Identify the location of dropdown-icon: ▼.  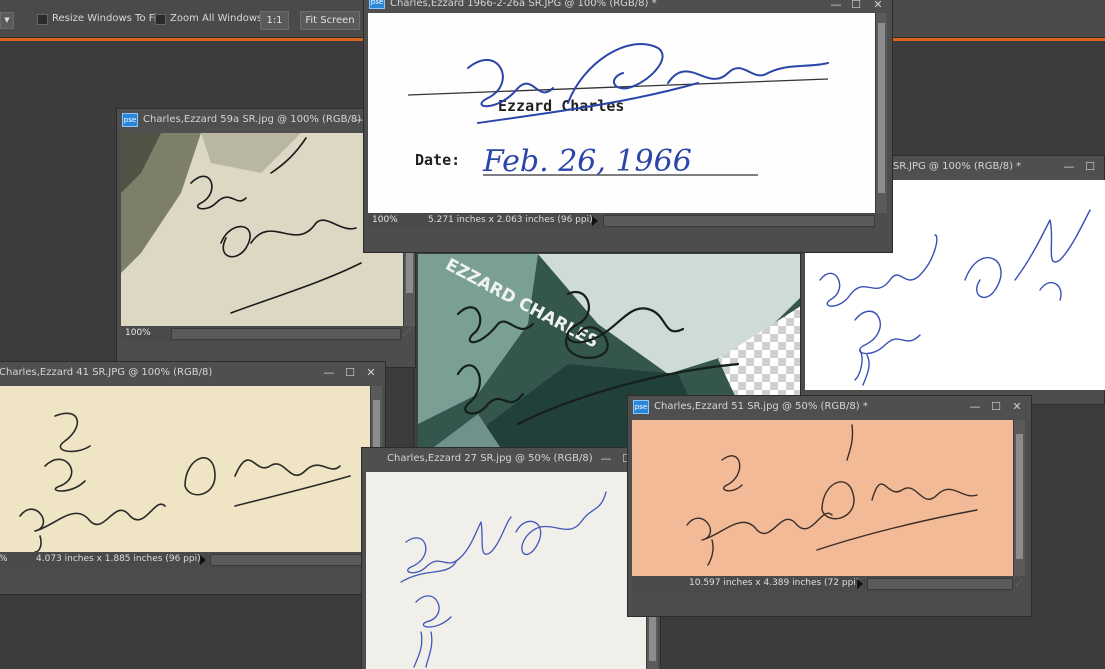
(7, 20).